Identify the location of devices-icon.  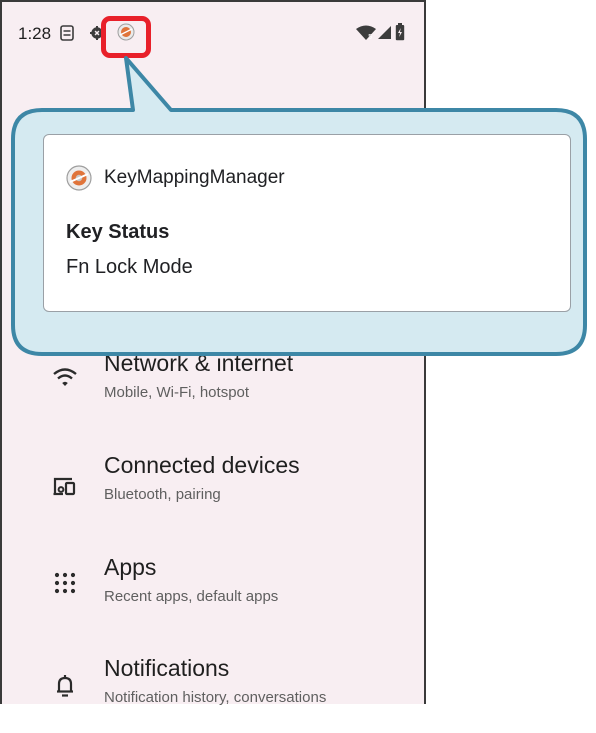
(64, 486).